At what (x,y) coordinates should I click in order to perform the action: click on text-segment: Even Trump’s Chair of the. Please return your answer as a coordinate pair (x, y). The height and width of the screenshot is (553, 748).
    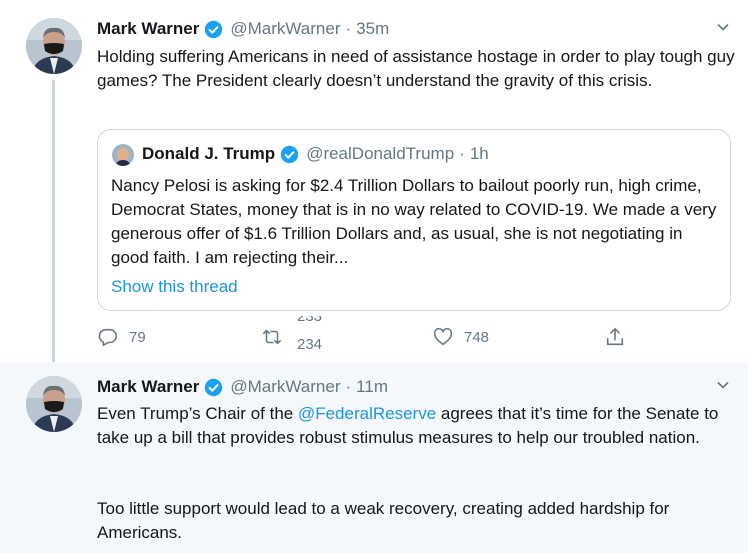
    Looking at the image, I should click on (197, 413).